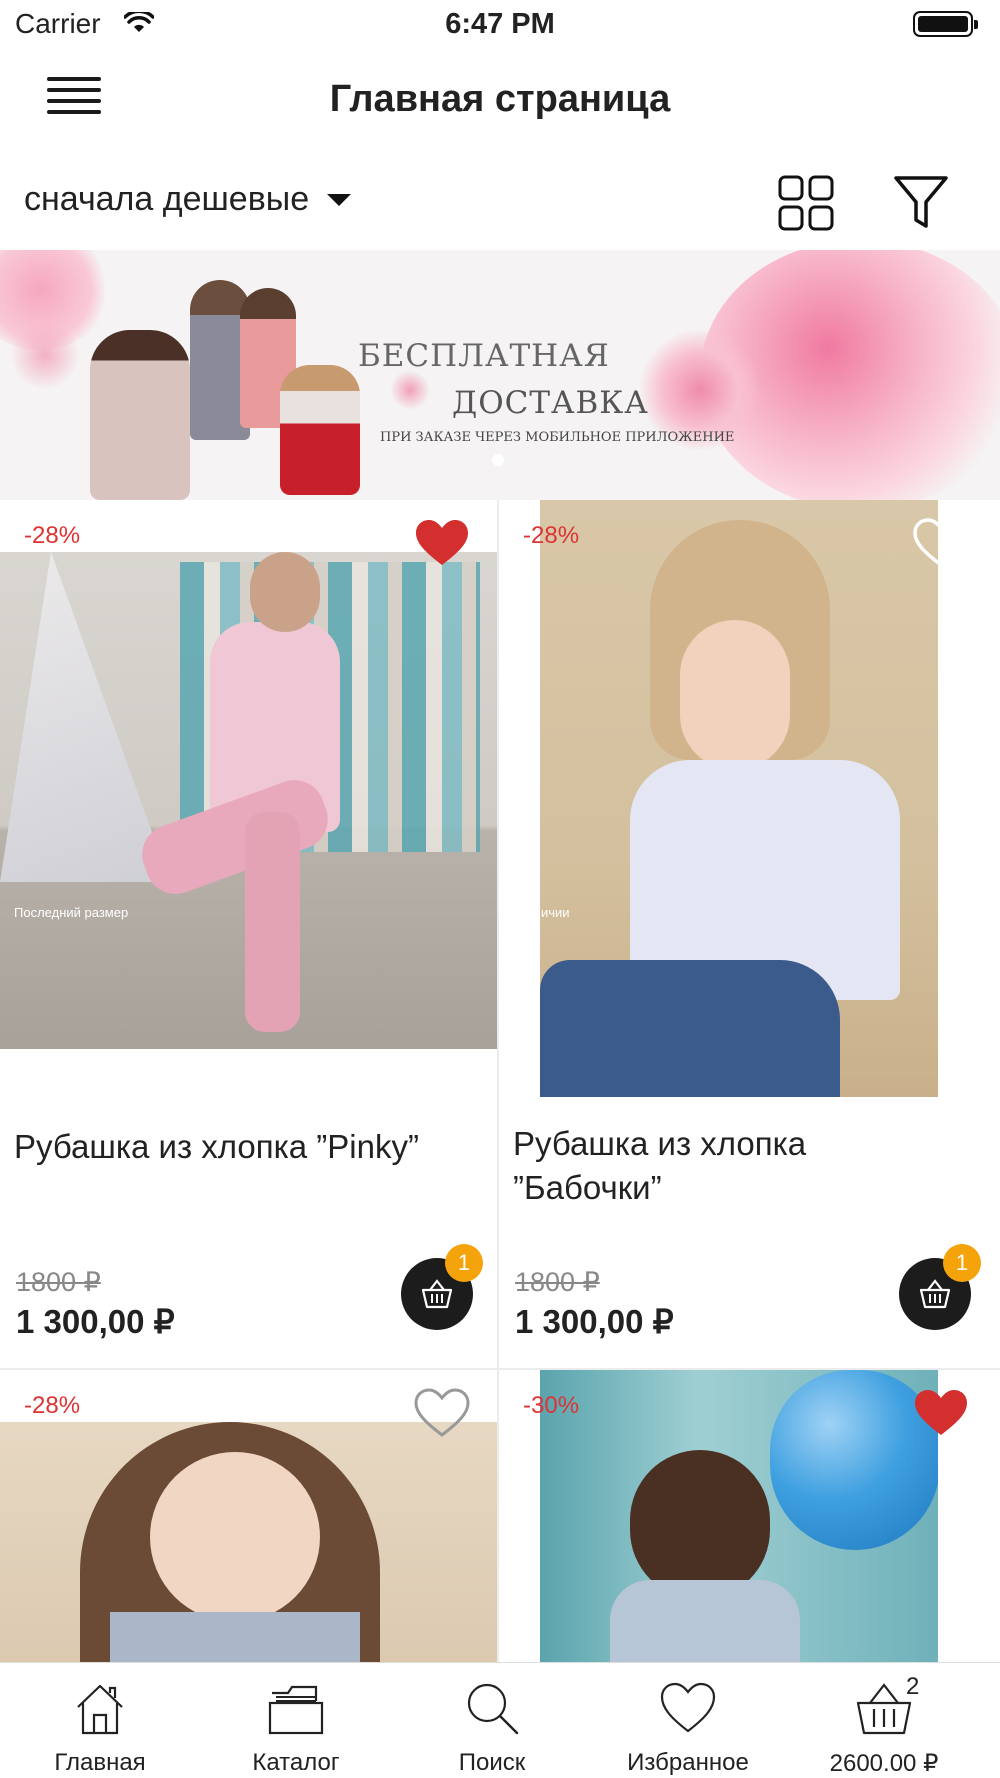 The height and width of the screenshot is (1778, 1000). What do you see at coordinates (555, 912) in the screenshot?
I see `photo-caption: ичии` at bounding box center [555, 912].